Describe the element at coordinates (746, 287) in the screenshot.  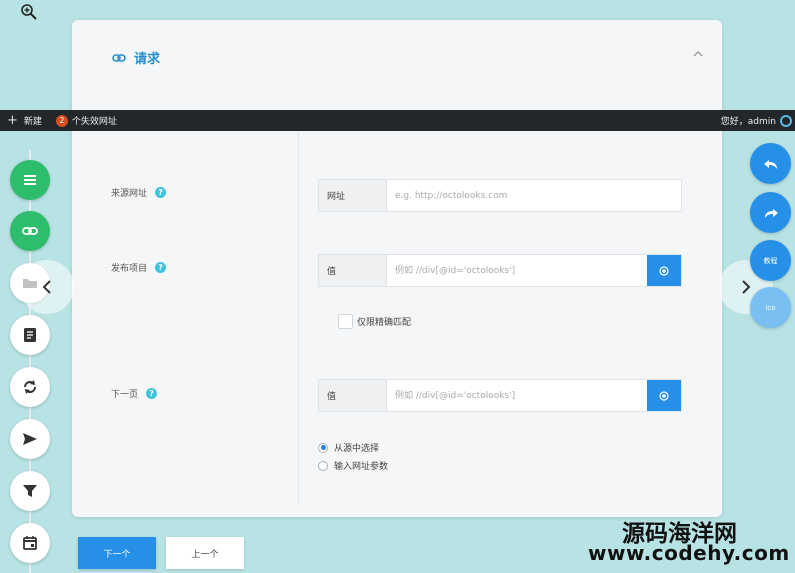
I see `chevron-right-icon` at that location.